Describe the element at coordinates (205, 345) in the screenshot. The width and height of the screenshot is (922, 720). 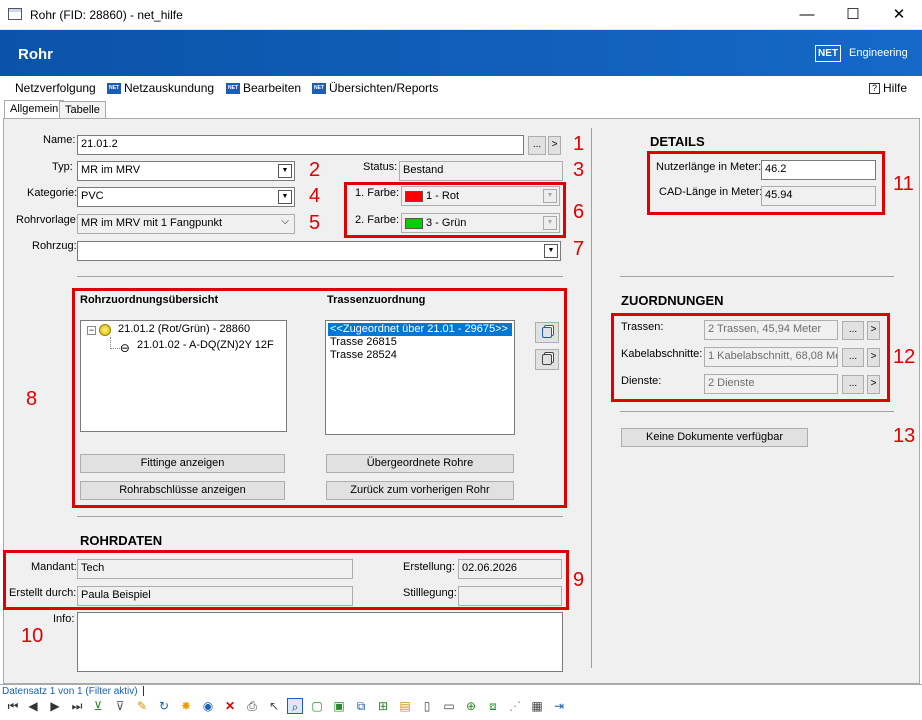
I see `tree-child-item: 21.01.02 - A-DQ(ZN)2Y 12F` at that location.